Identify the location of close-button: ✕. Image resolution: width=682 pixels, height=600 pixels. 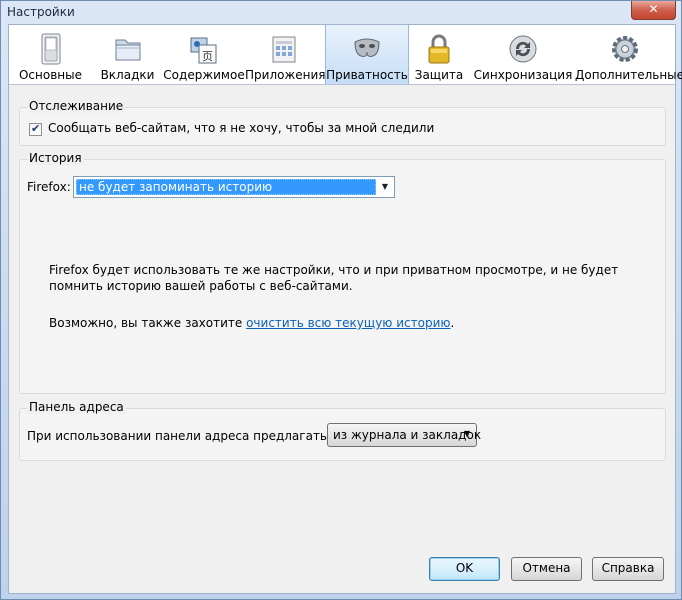
(653, 10).